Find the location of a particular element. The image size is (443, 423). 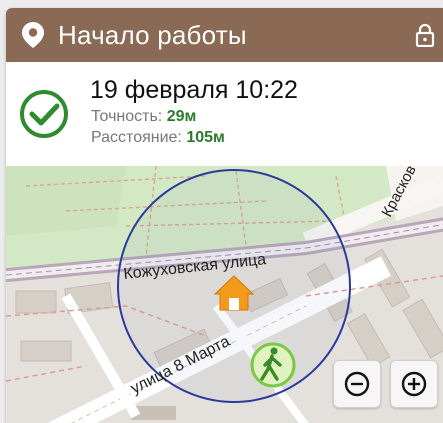

distance-row: Расстояние: 105м is located at coordinates (158, 138).